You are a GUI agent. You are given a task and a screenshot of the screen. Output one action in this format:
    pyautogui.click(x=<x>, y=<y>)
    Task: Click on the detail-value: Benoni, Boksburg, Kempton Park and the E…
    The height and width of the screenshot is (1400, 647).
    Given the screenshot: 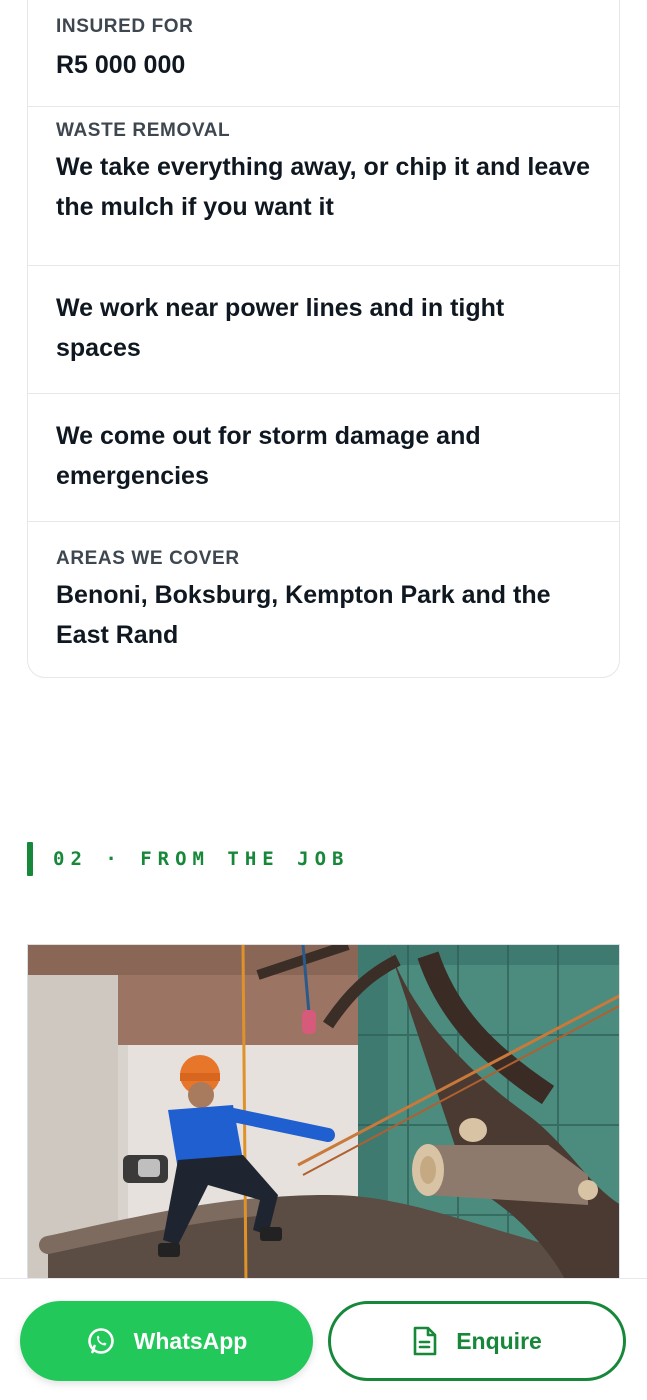 What is the action you would take?
    pyautogui.click(x=303, y=615)
    